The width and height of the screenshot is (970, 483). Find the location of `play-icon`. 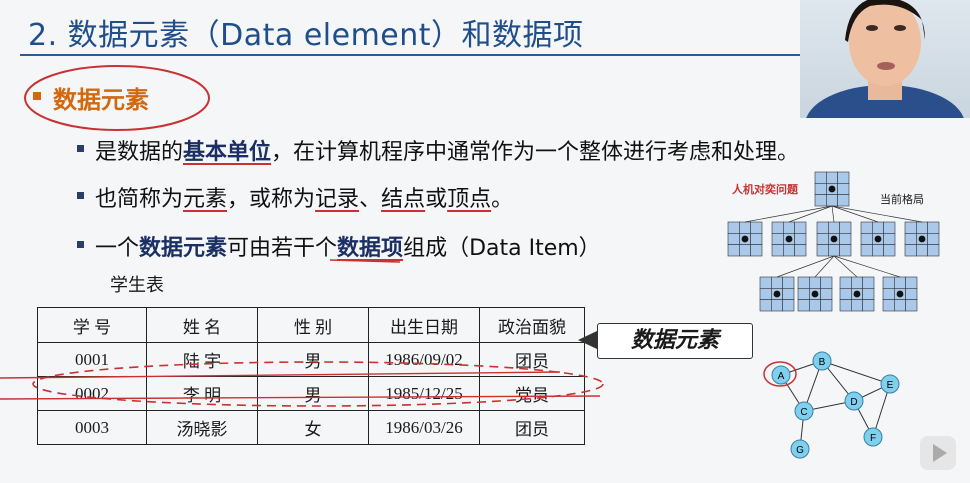

play-icon is located at coordinates (938, 453).